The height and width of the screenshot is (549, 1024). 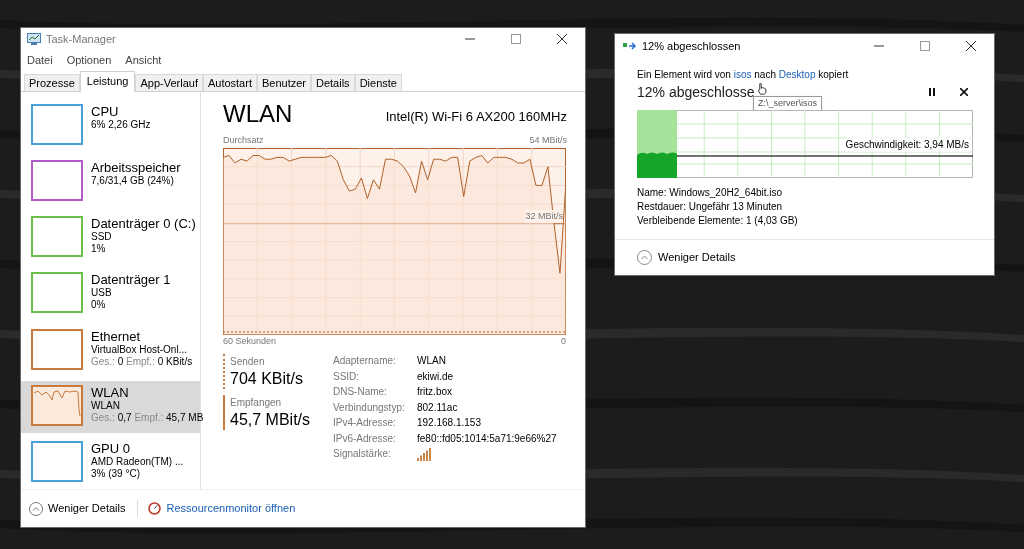 What do you see at coordinates (710, 207) in the screenshot?
I see `detail-line: Restdauer: Ungefähr 13 Minuten` at bounding box center [710, 207].